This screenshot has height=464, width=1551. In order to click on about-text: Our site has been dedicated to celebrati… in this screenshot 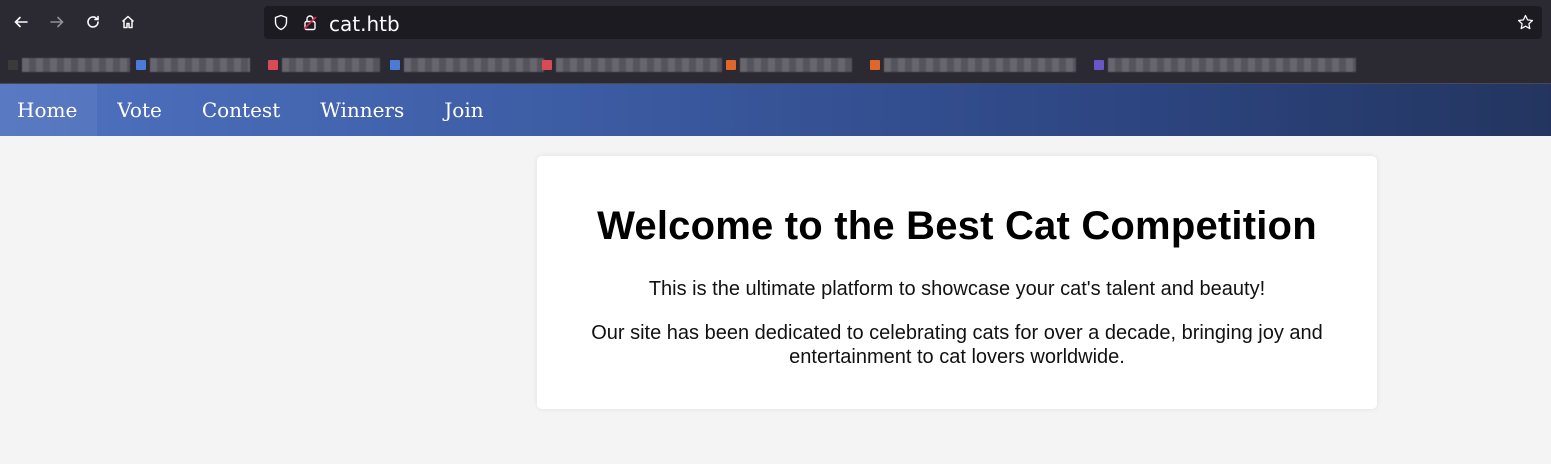, I will do `click(957, 345)`.